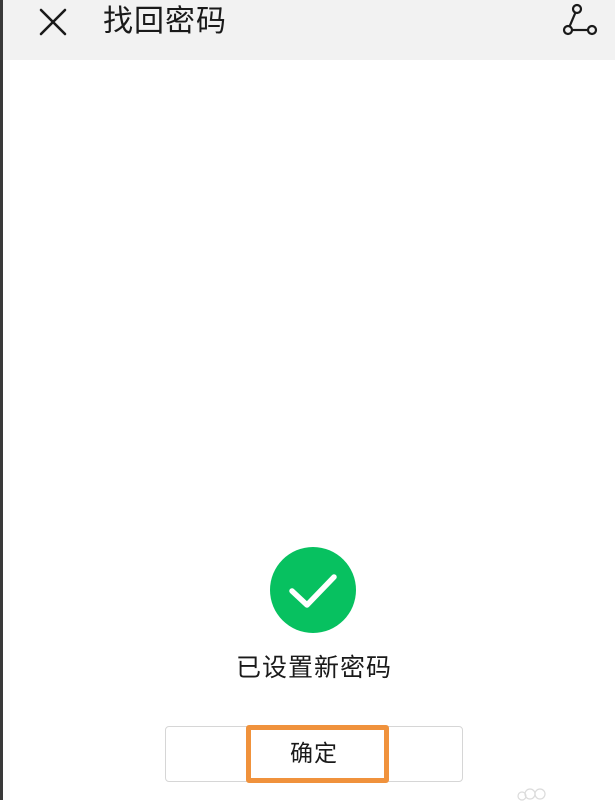 This screenshot has width=615, height=805. Describe the element at coordinates (313, 667) in the screenshot. I see `status-message: 已设置新密码` at that location.